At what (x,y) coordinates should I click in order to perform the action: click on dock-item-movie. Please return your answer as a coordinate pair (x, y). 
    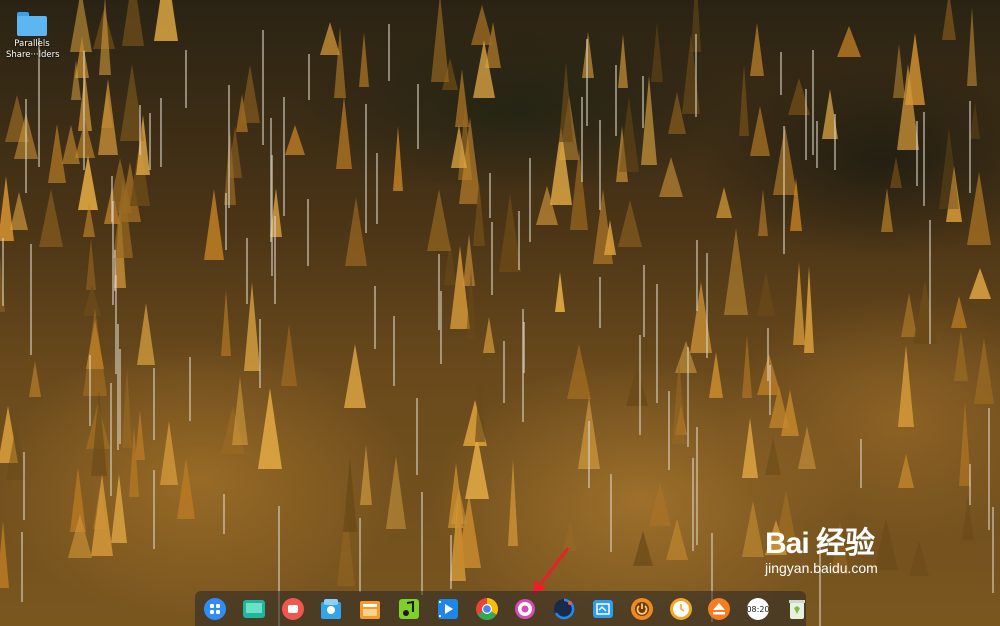
    Looking at the image, I should click on (448, 609).